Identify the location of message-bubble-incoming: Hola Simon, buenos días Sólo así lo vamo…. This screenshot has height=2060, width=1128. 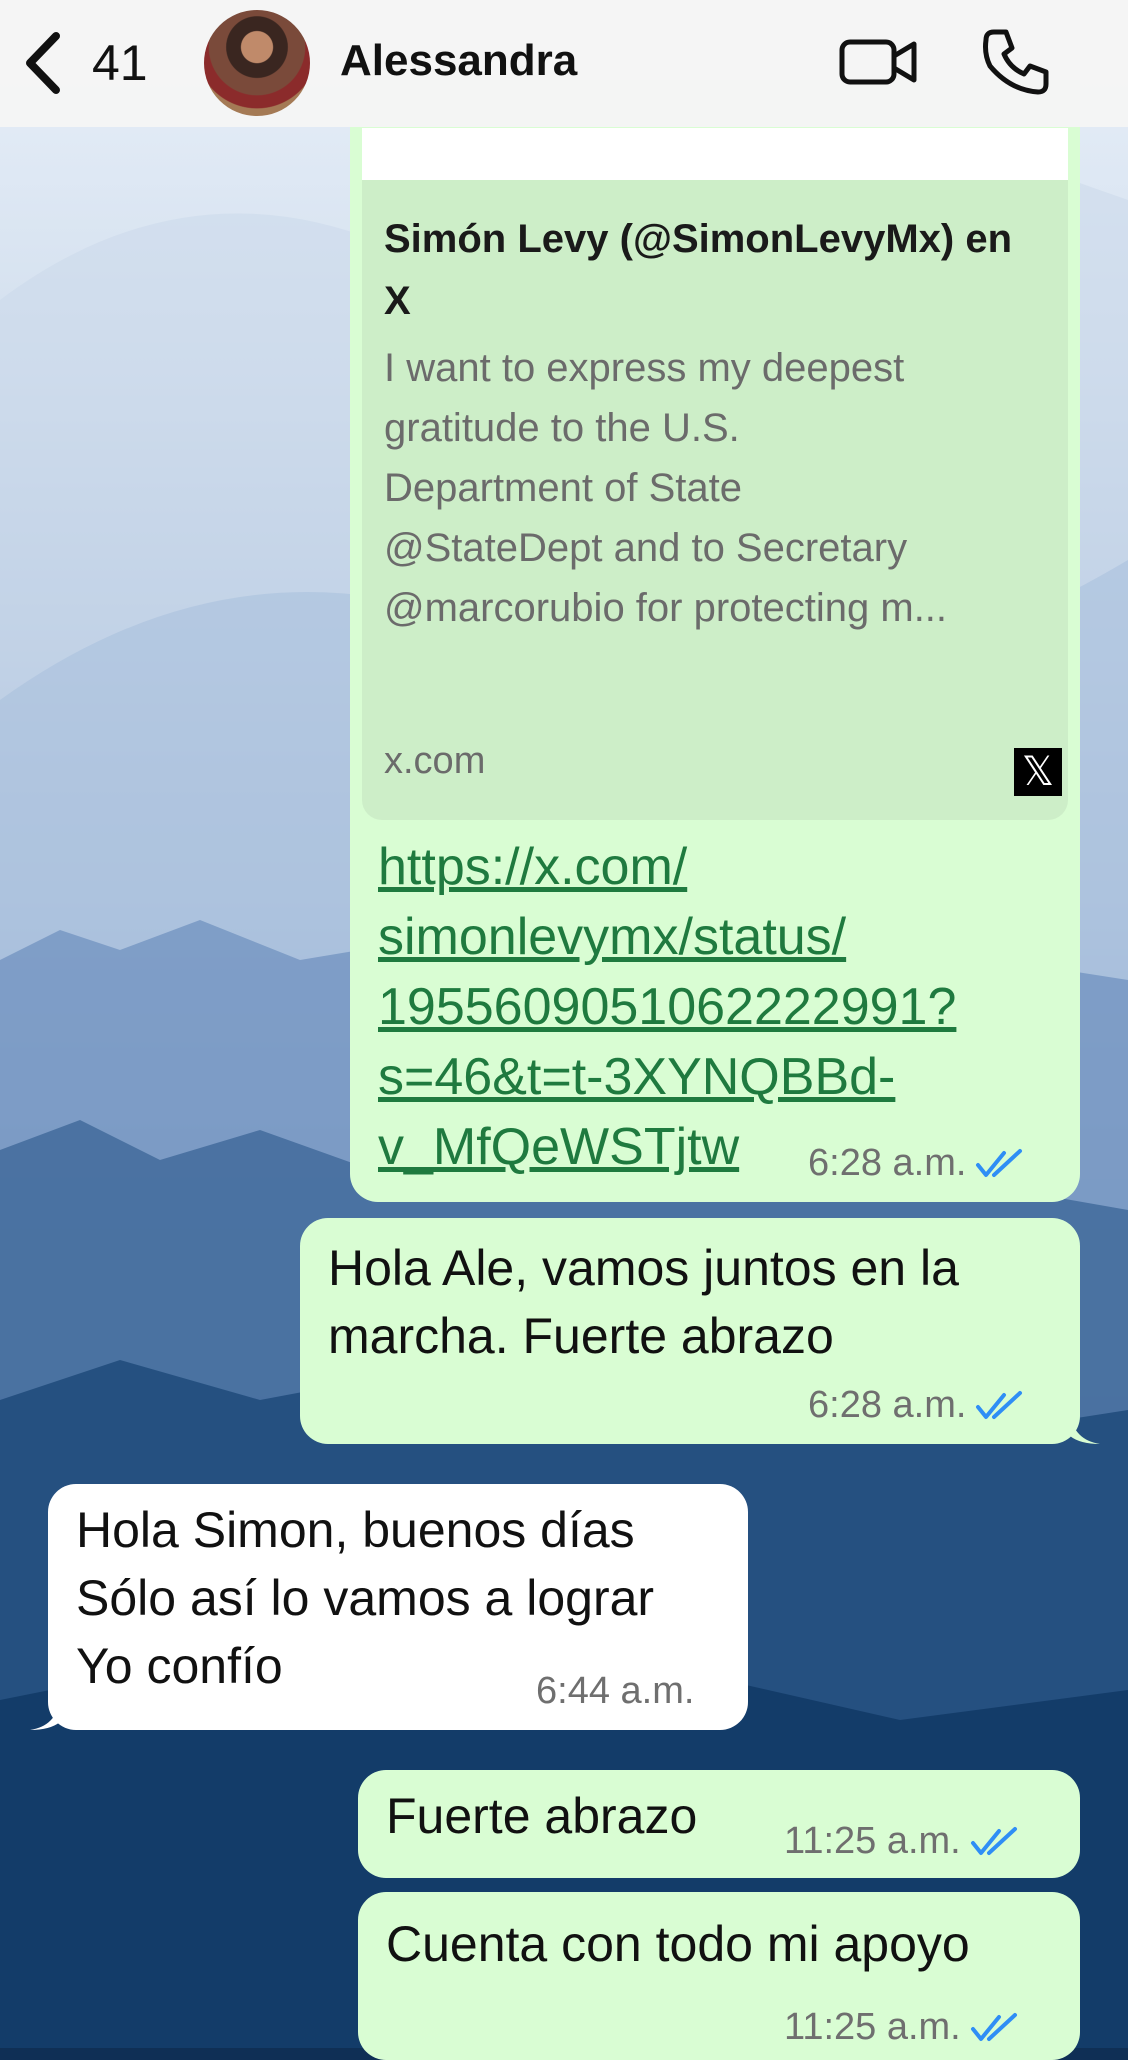
(398, 1607).